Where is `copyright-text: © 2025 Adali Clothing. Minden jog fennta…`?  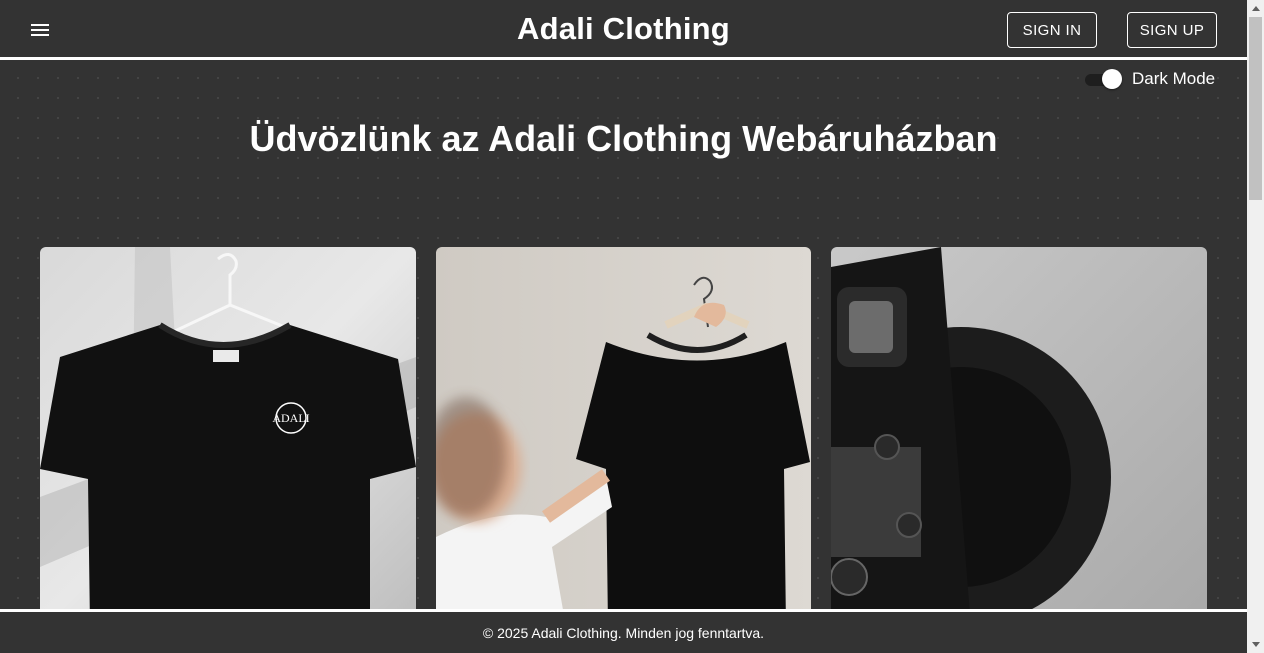 copyright-text: © 2025 Adali Clothing. Minden jog fennta… is located at coordinates (623, 632).